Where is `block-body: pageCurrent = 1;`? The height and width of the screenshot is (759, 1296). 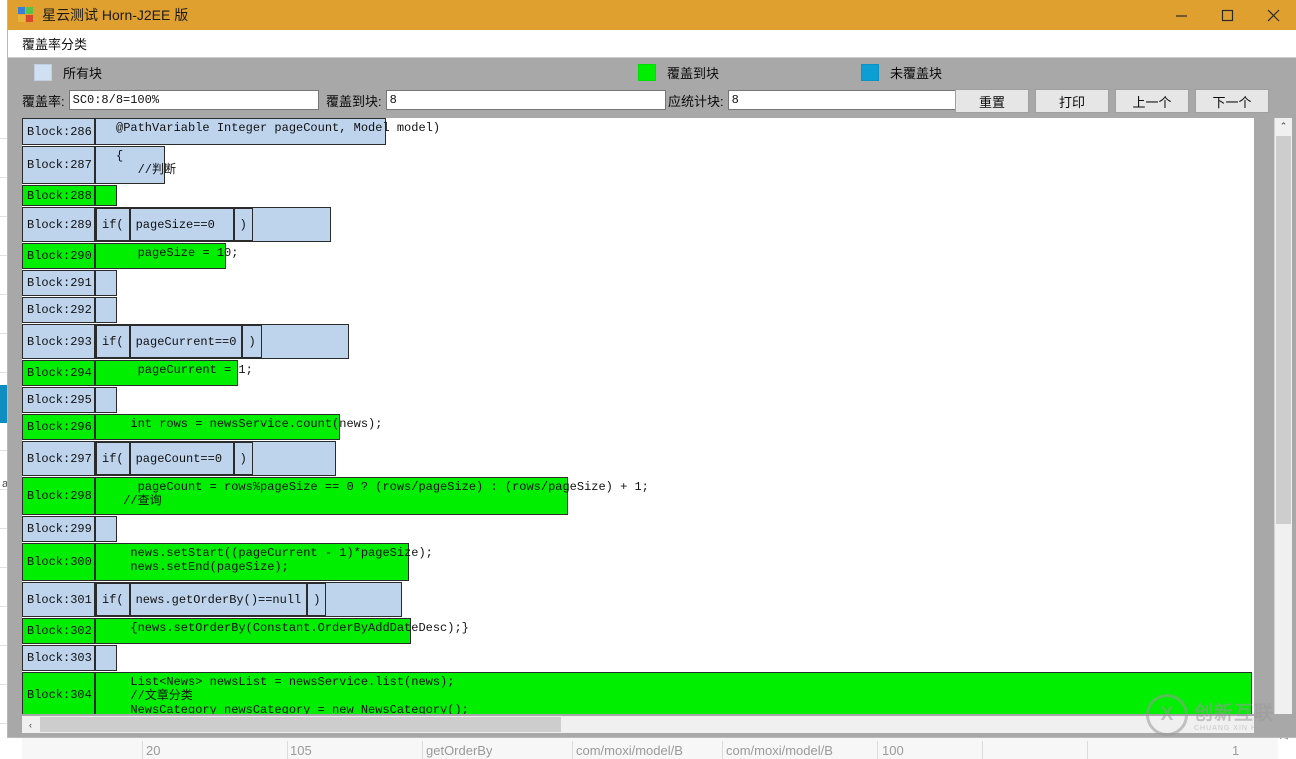 block-body: pageCurrent = 1; is located at coordinates (174, 373).